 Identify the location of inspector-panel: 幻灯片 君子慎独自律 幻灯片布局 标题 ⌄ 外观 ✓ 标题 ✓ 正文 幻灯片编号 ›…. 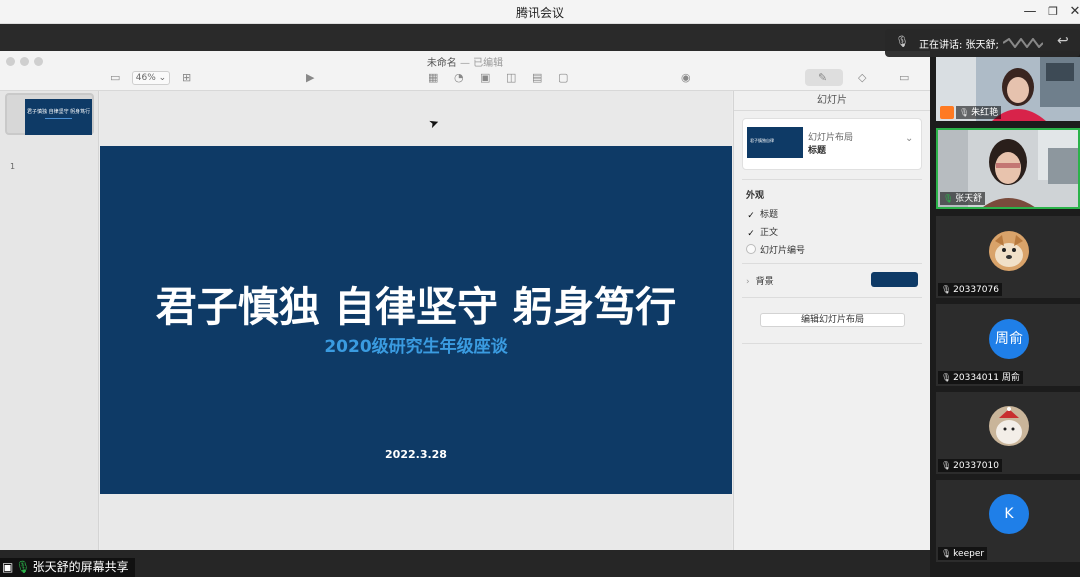
(831, 320).